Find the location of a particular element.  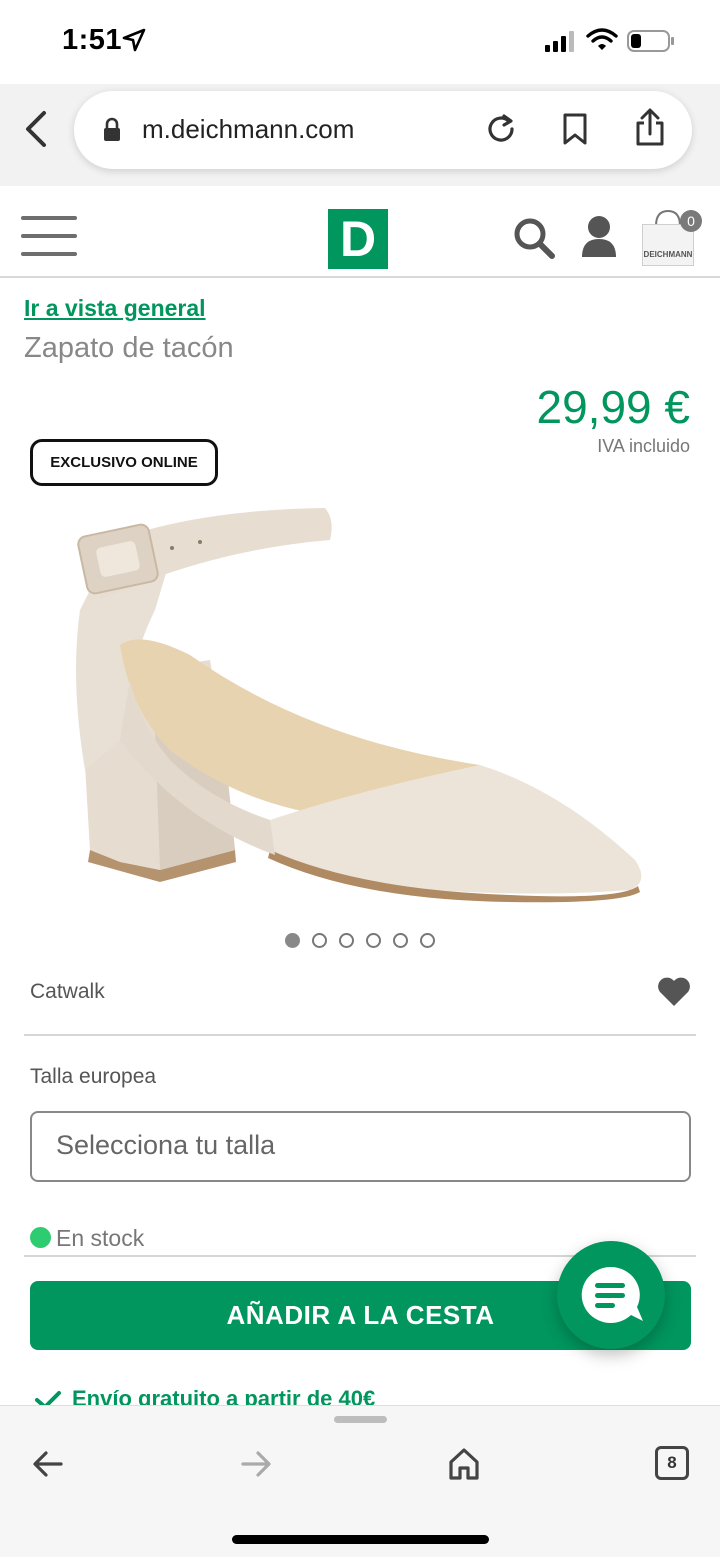

share-icon is located at coordinates (650, 128).